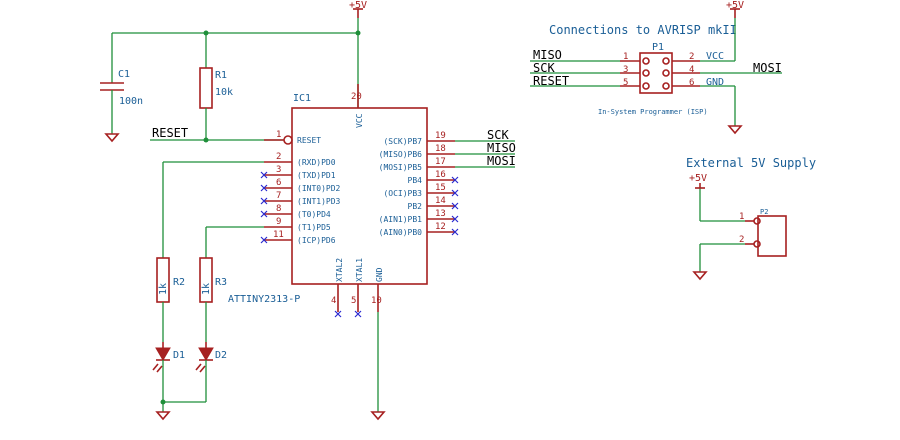 This screenshot has height=440, width=900. What do you see at coordinates (440, 227) in the screenshot?
I see `pin-12-num: 12` at bounding box center [440, 227].